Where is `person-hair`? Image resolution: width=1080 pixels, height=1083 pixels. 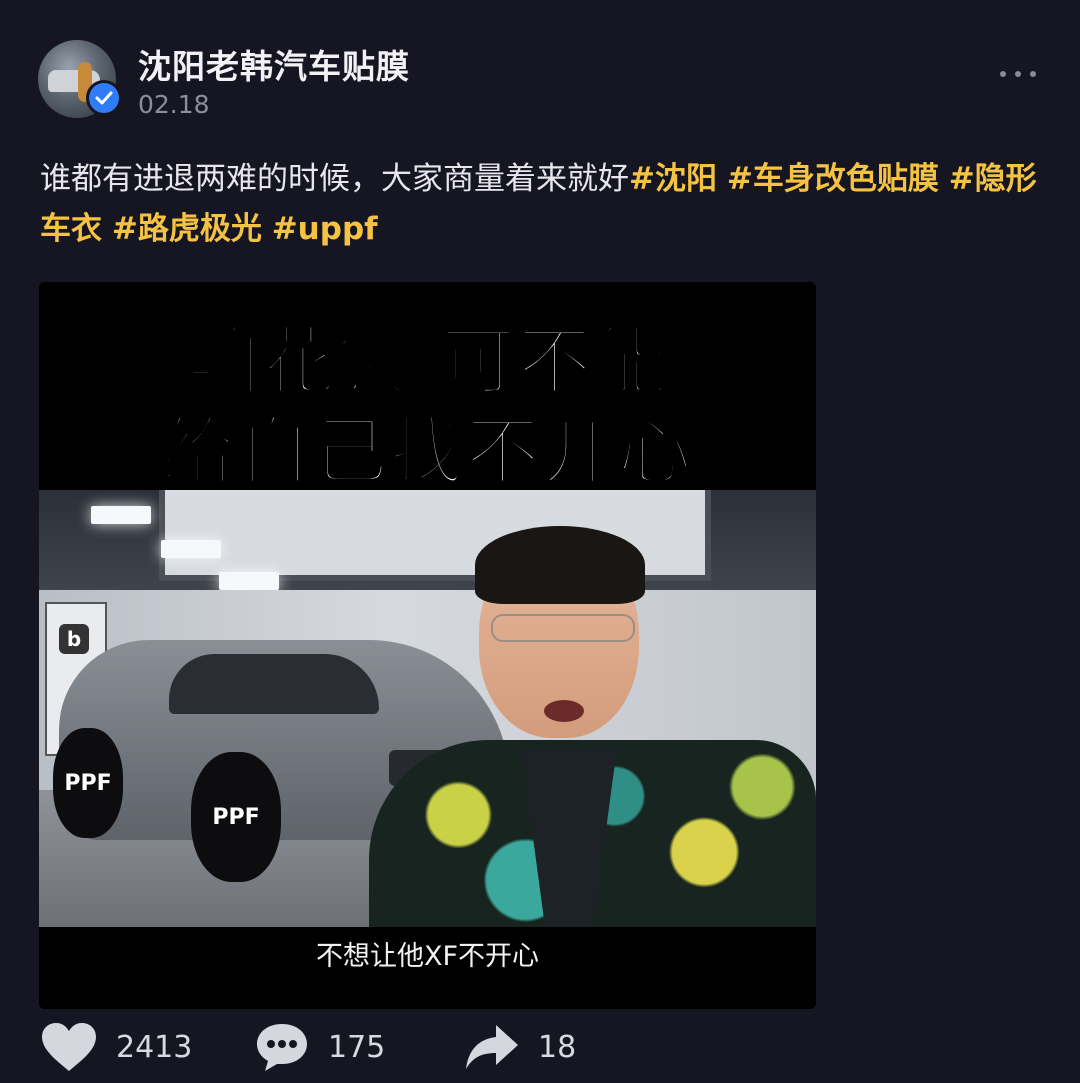 person-hair is located at coordinates (560, 565).